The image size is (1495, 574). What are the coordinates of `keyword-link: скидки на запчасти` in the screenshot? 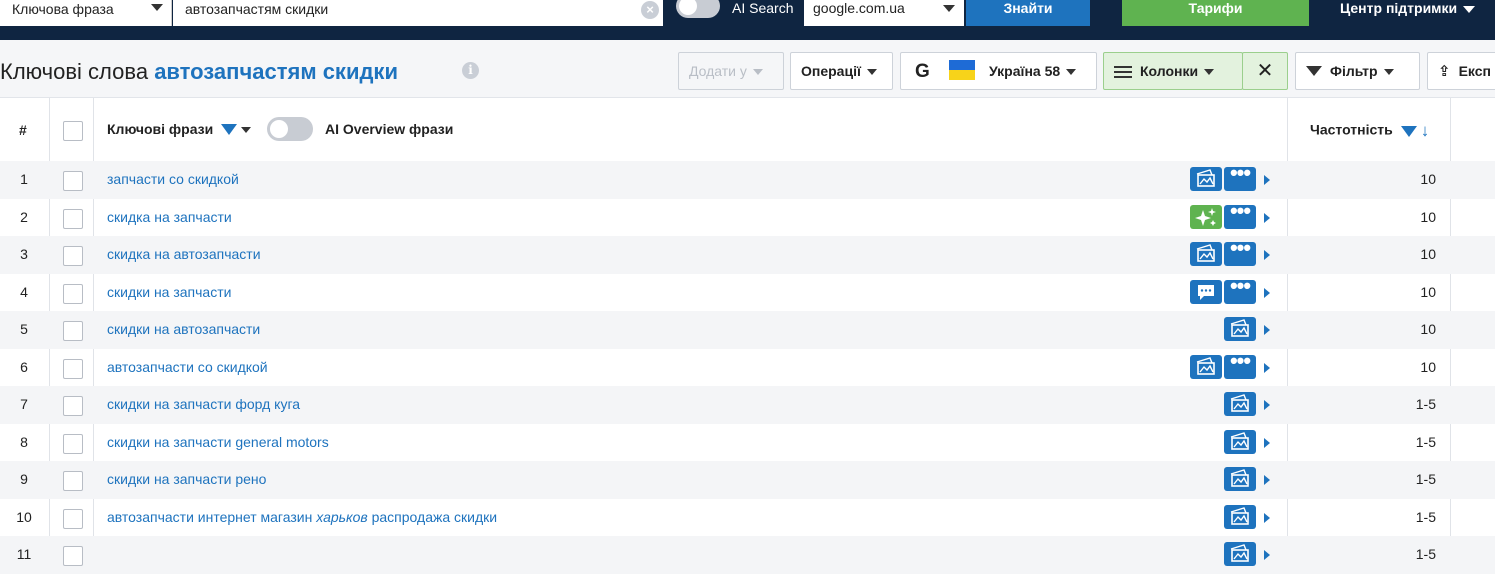 It's located at (169, 292).